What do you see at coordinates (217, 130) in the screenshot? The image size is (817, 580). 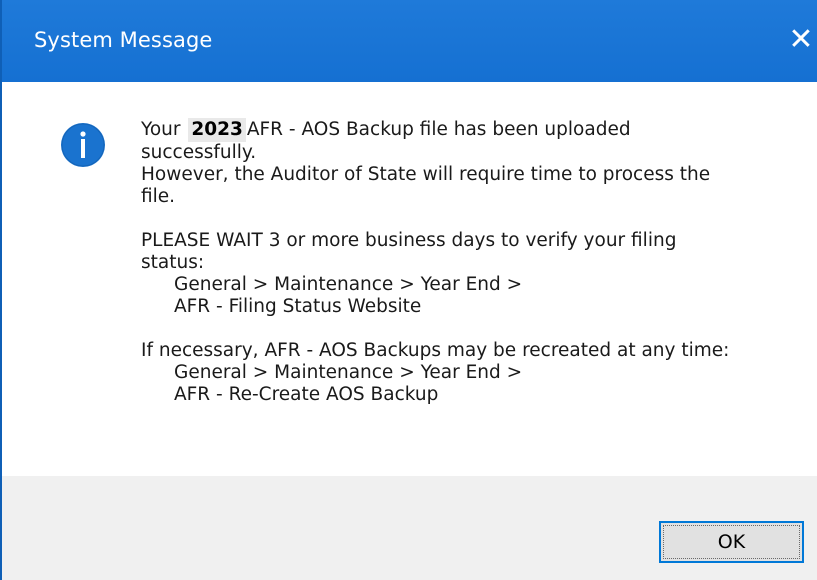 I see `year-value: 2023` at bounding box center [217, 130].